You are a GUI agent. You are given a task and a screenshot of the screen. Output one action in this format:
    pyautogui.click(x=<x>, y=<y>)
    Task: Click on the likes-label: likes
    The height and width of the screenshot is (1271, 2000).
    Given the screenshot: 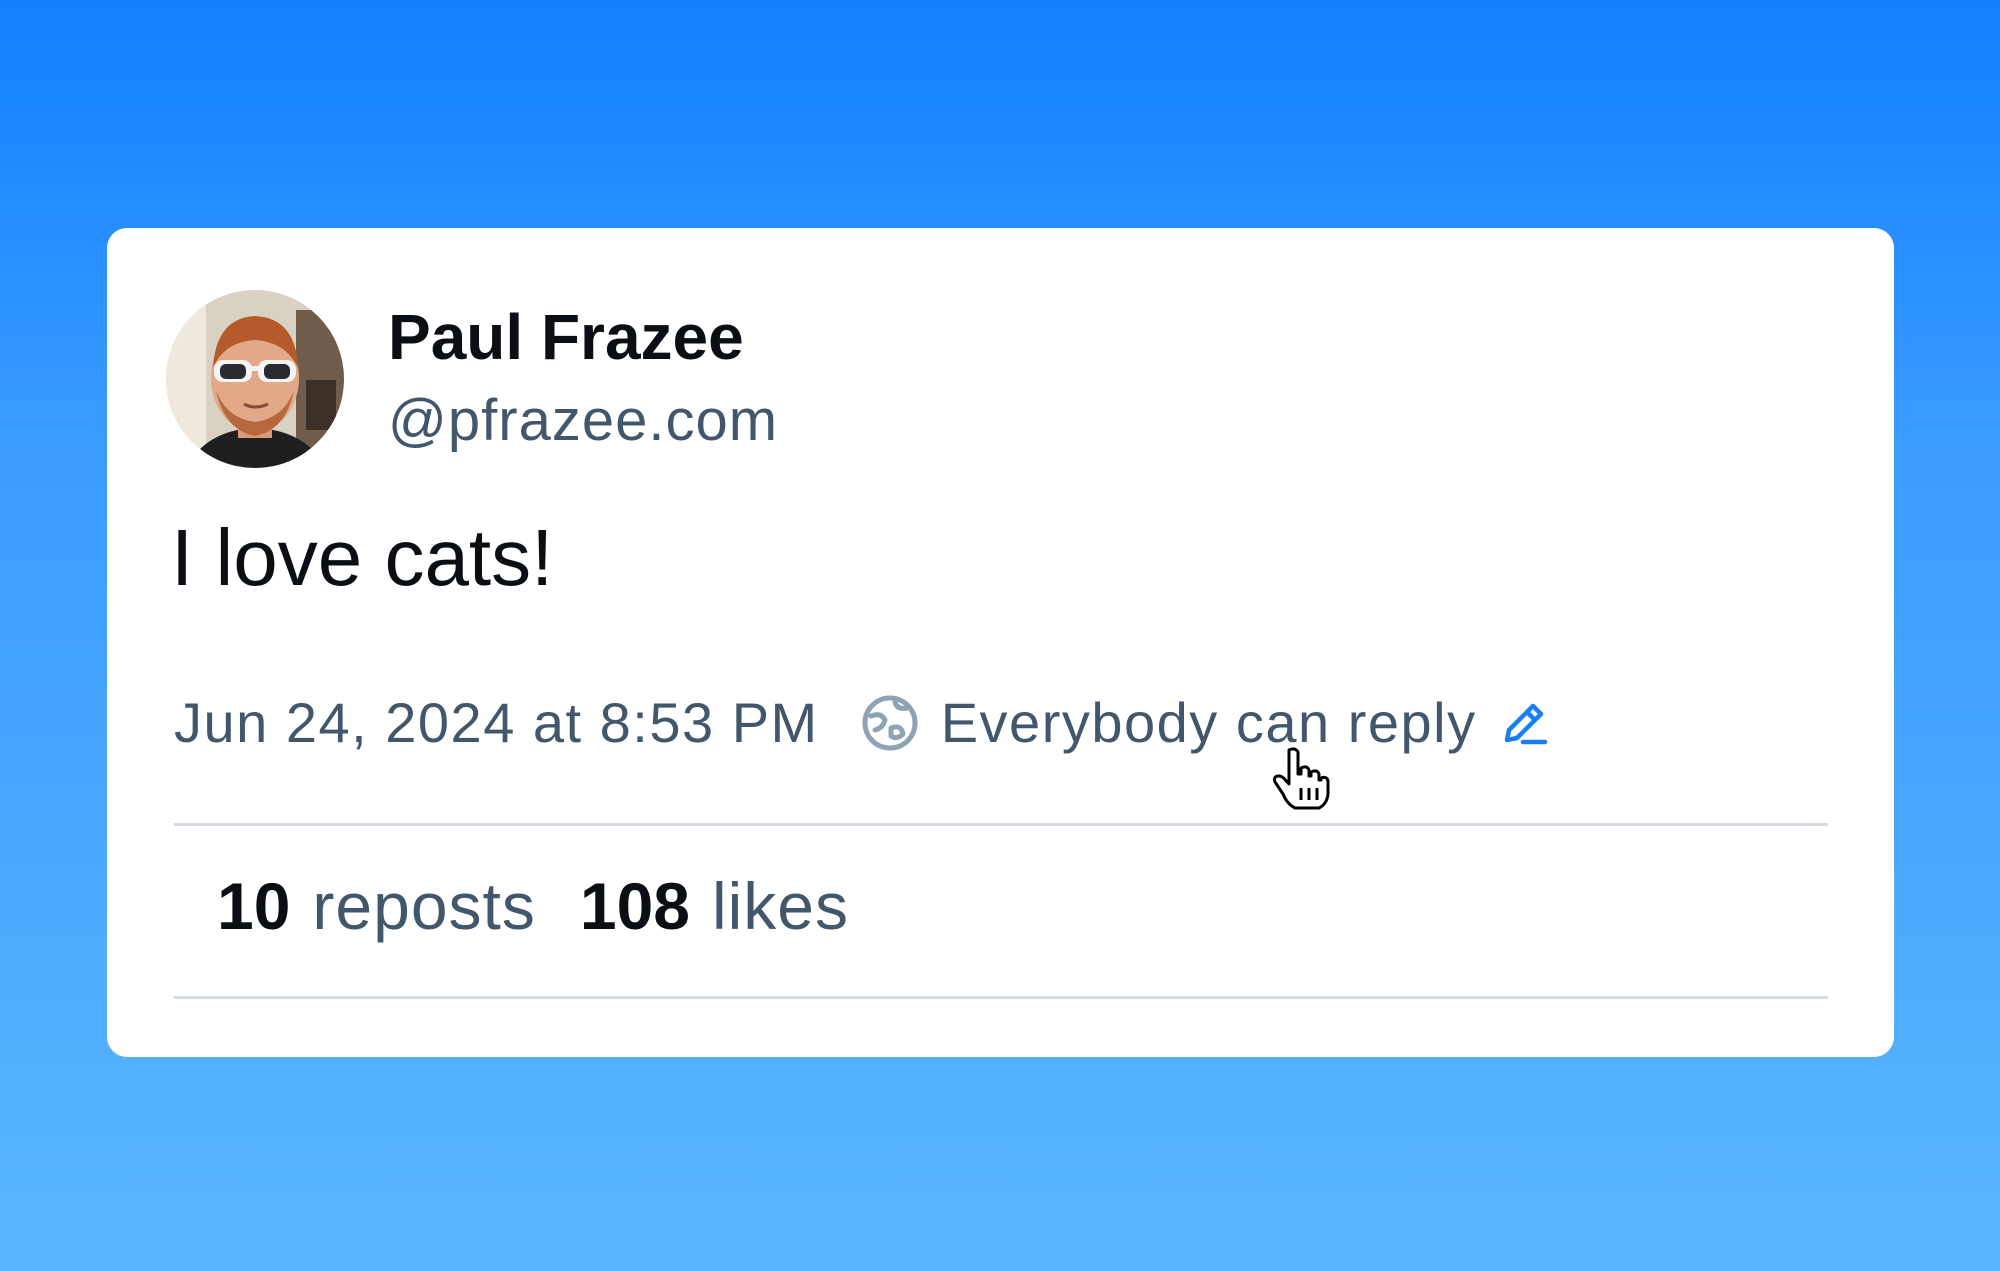 What is the action you would take?
    pyautogui.click(x=780, y=906)
    